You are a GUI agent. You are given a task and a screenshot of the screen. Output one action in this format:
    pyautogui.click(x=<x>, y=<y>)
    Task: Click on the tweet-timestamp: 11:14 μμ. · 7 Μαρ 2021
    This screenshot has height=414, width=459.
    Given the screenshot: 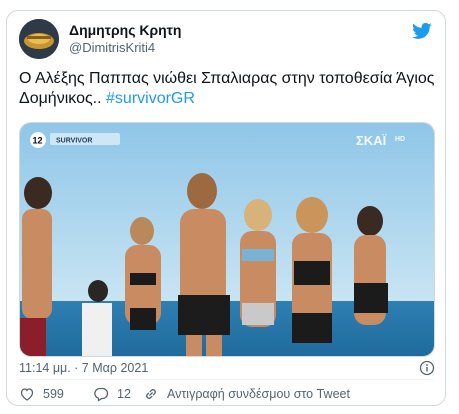 What is the action you would take?
    pyautogui.click(x=83, y=368)
    